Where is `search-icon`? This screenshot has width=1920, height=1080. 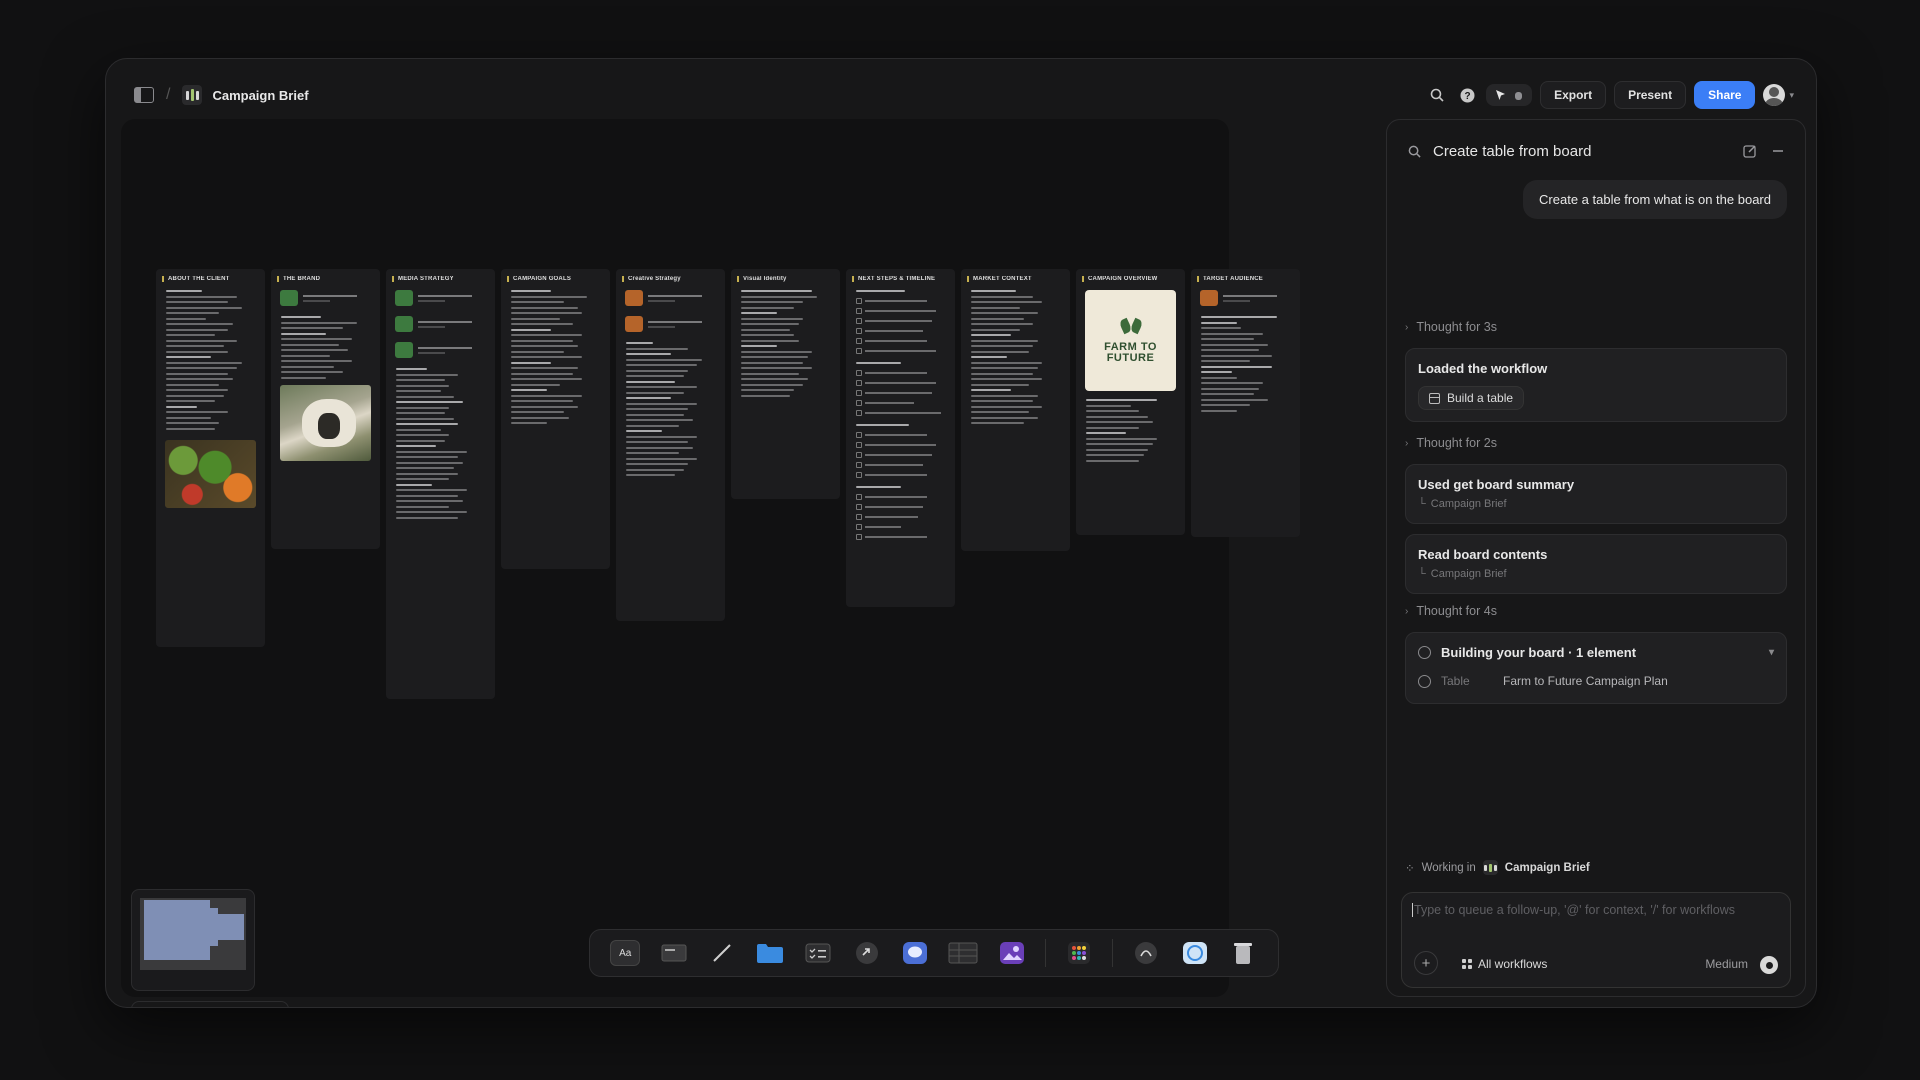 search-icon is located at coordinates (1437, 95).